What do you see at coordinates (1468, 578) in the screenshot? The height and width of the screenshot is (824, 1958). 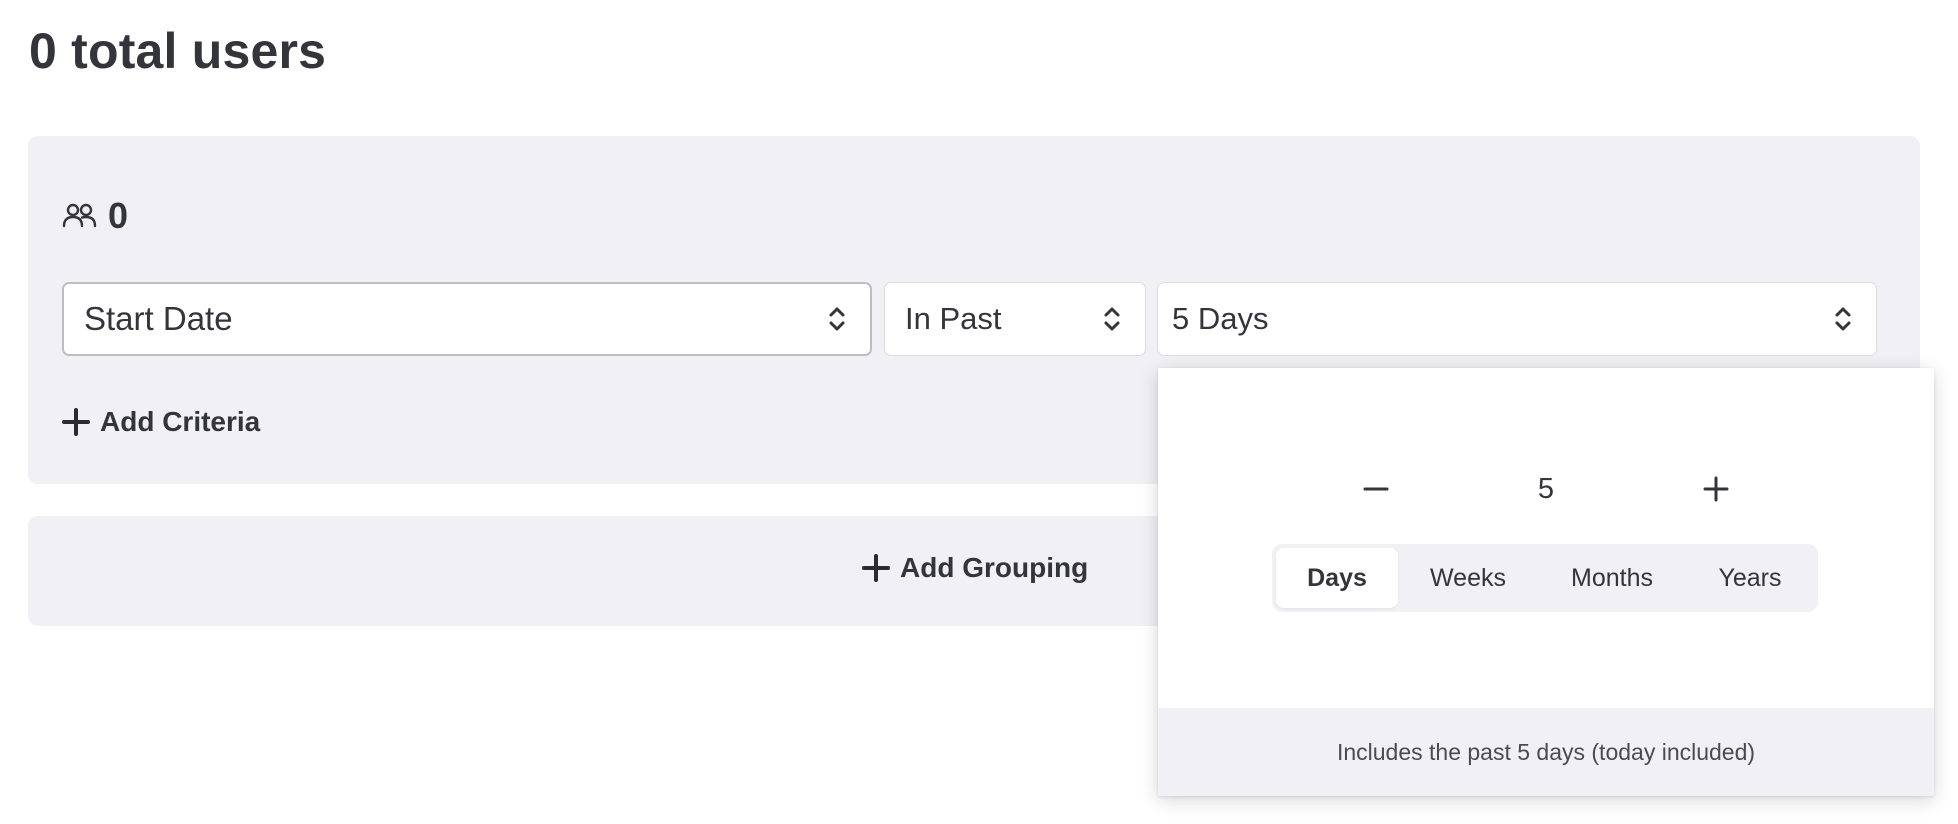 I see `unit-option-weeks: Weeks` at bounding box center [1468, 578].